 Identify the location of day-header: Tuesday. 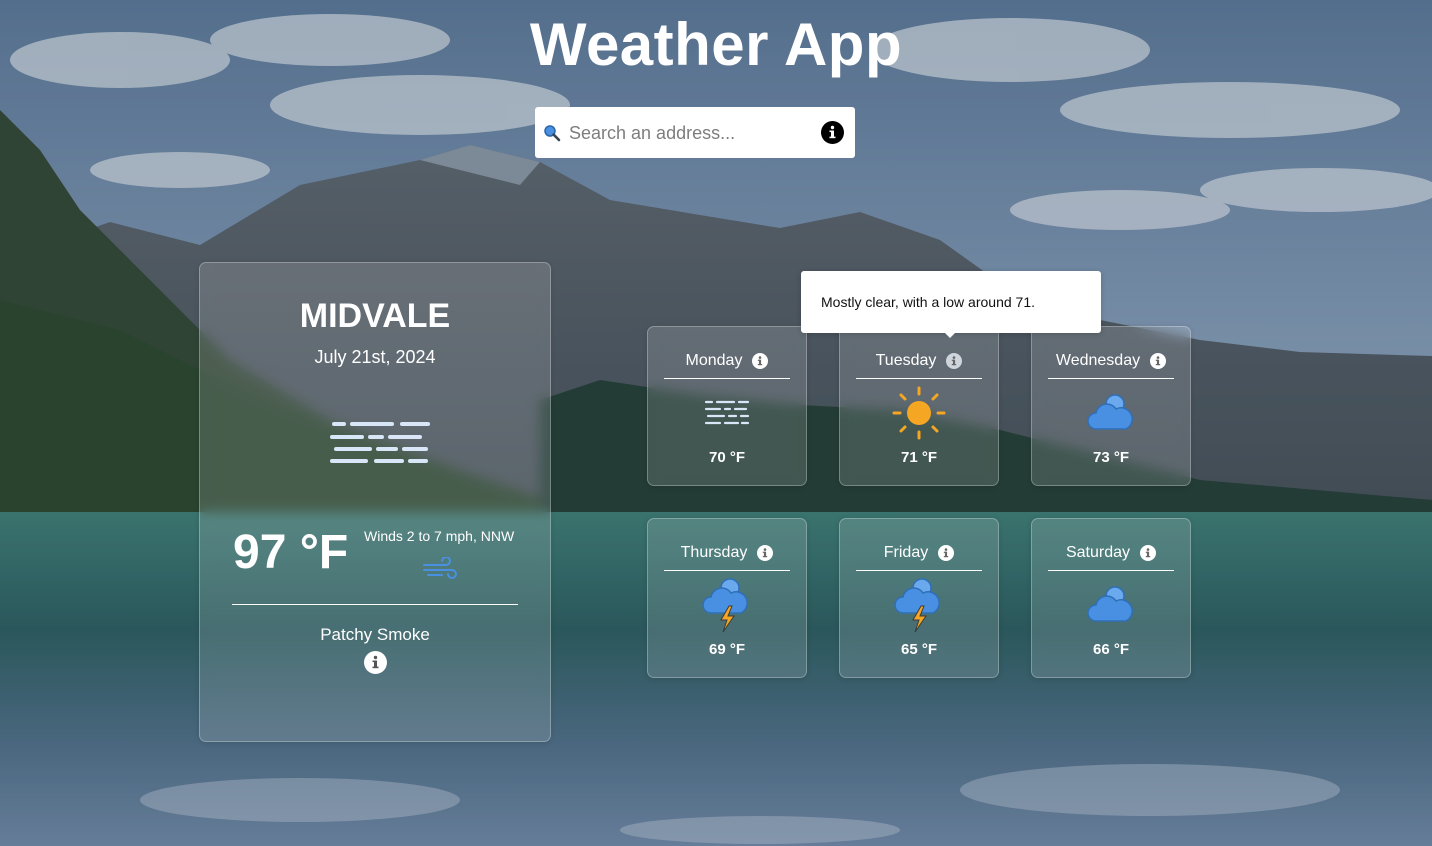
(919, 365).